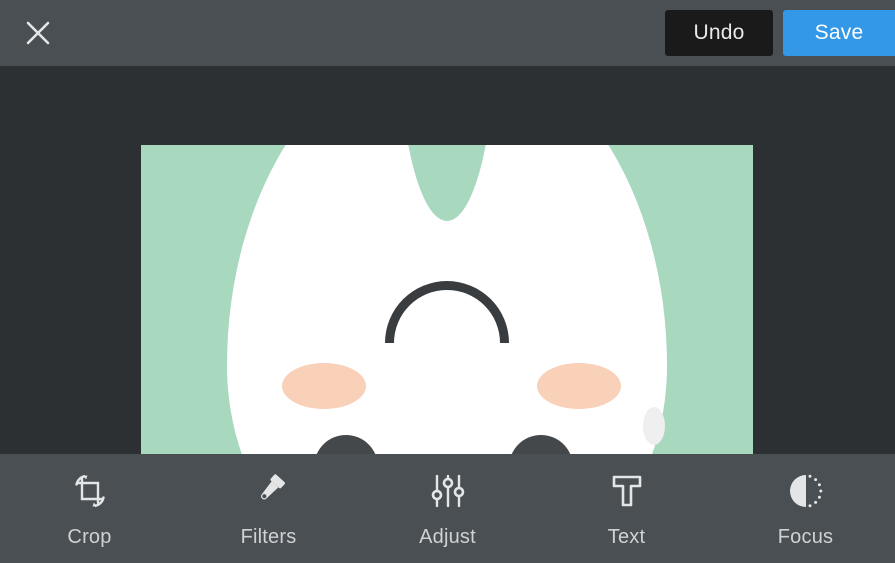  Describe the element at coordinates (806, 491) in the screenshot. I see `focus-icon` at that location.